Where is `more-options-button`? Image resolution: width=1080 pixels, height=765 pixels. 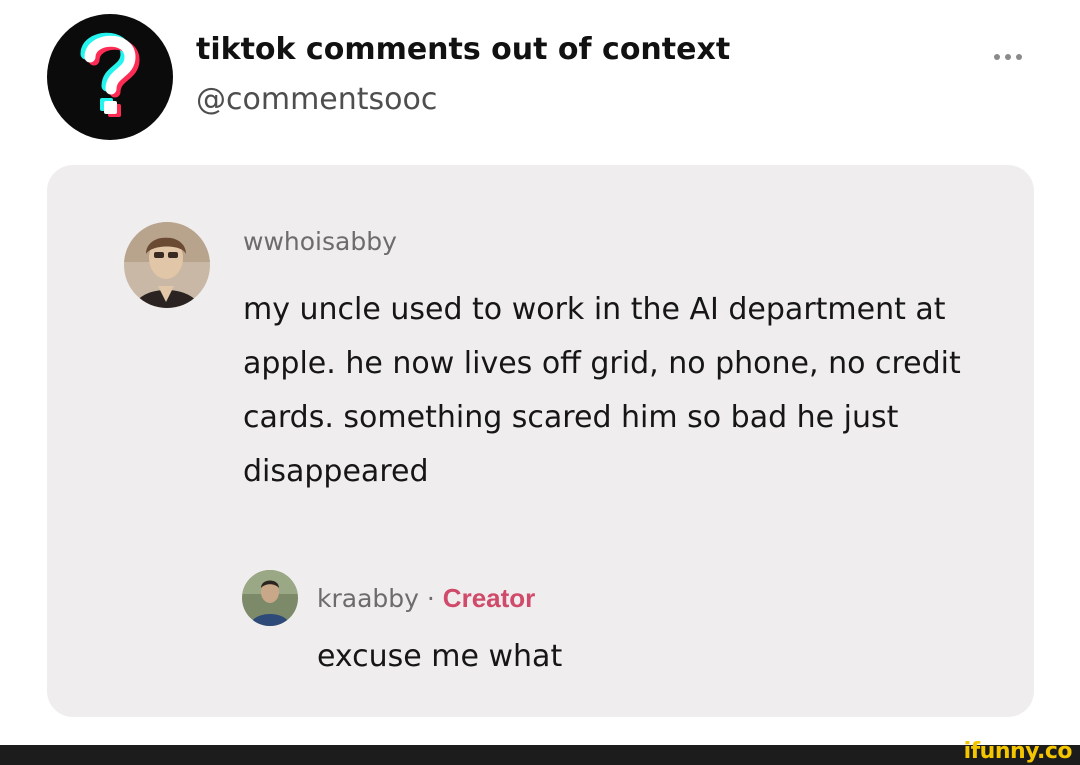 more-options-button is located at coordinates (1008, 57).